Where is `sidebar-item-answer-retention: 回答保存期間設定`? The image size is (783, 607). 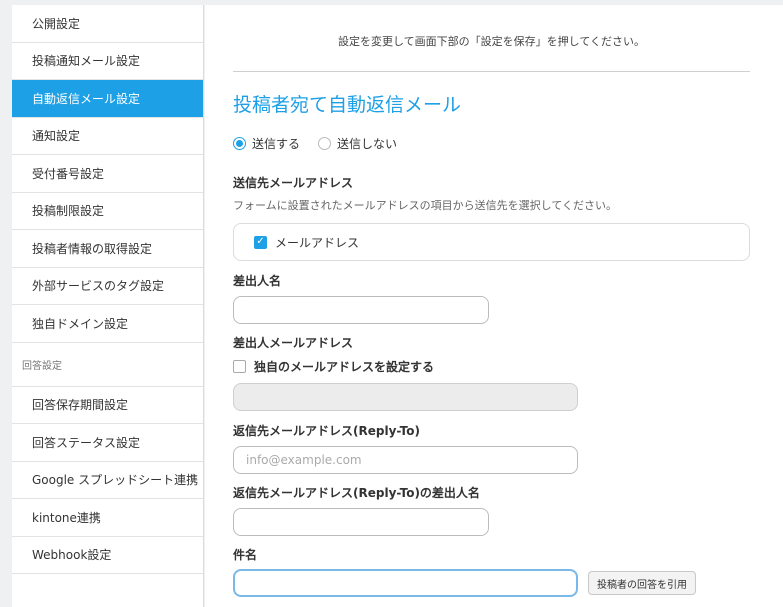
sidebar-item-answer-retention: 回答保存期間設定 is located at coordinates (107, 405).